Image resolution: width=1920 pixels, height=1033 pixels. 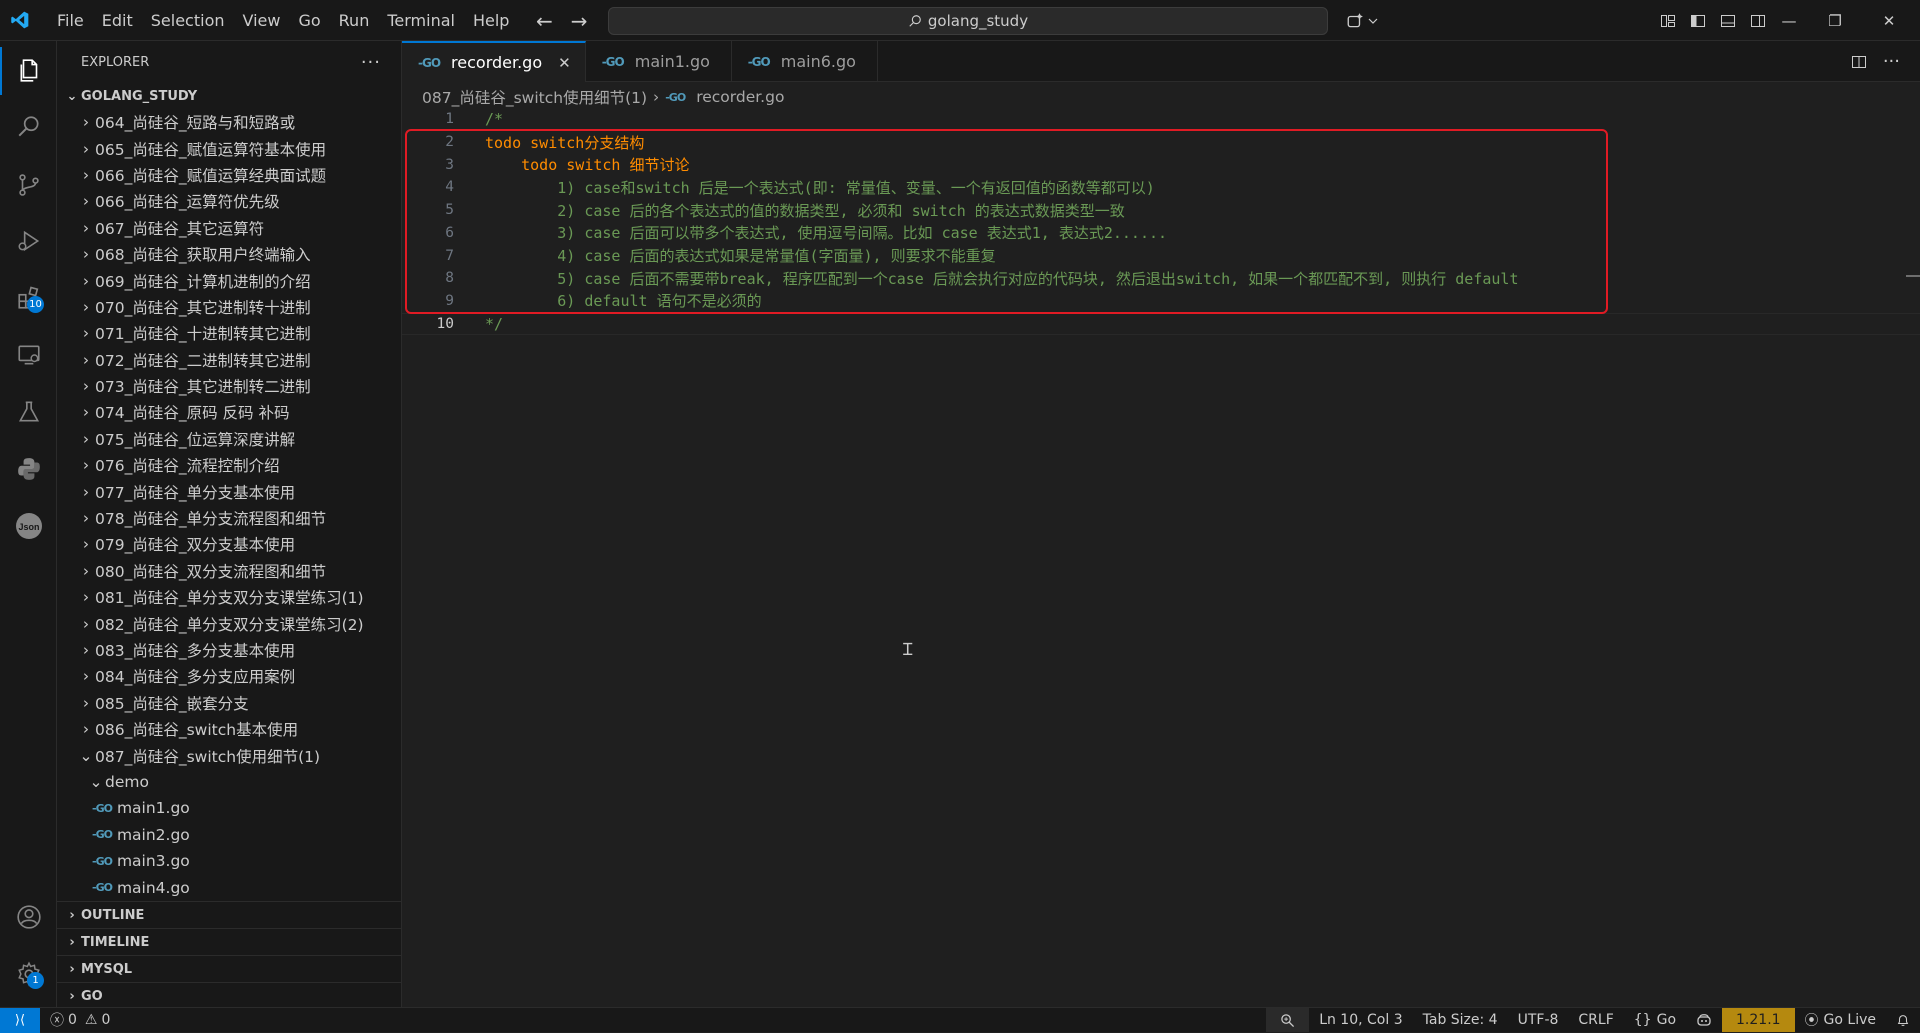 I want to click on menu-go: Go, so click(x=309, y=20).